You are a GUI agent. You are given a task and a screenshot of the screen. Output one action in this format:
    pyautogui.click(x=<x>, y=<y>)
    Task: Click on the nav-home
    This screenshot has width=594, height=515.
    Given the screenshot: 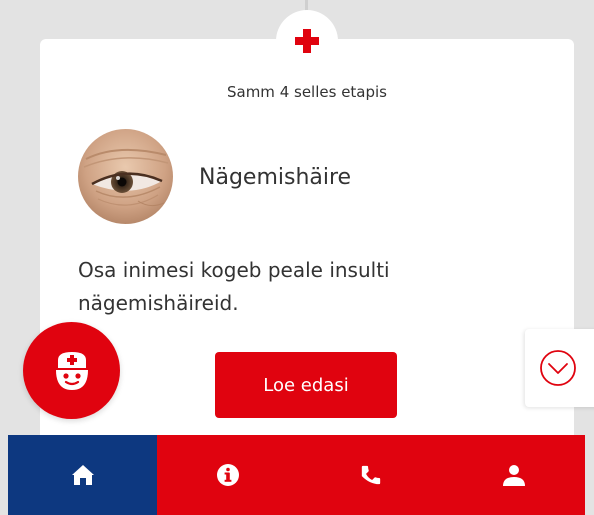 What is the action you would take?
    pyautogui.click(x=82, y=475)
    